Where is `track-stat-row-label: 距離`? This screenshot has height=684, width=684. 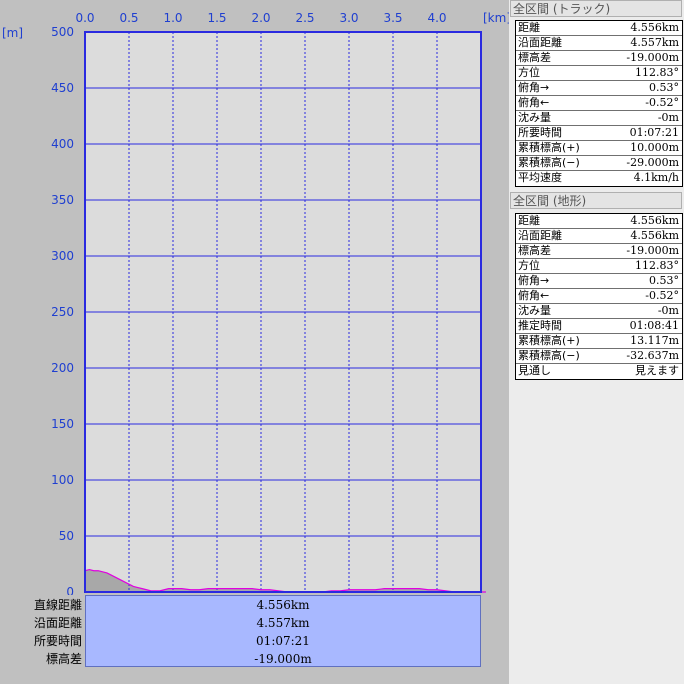 track-stat-row-label: 距離 is located at coordinates (529, 27).